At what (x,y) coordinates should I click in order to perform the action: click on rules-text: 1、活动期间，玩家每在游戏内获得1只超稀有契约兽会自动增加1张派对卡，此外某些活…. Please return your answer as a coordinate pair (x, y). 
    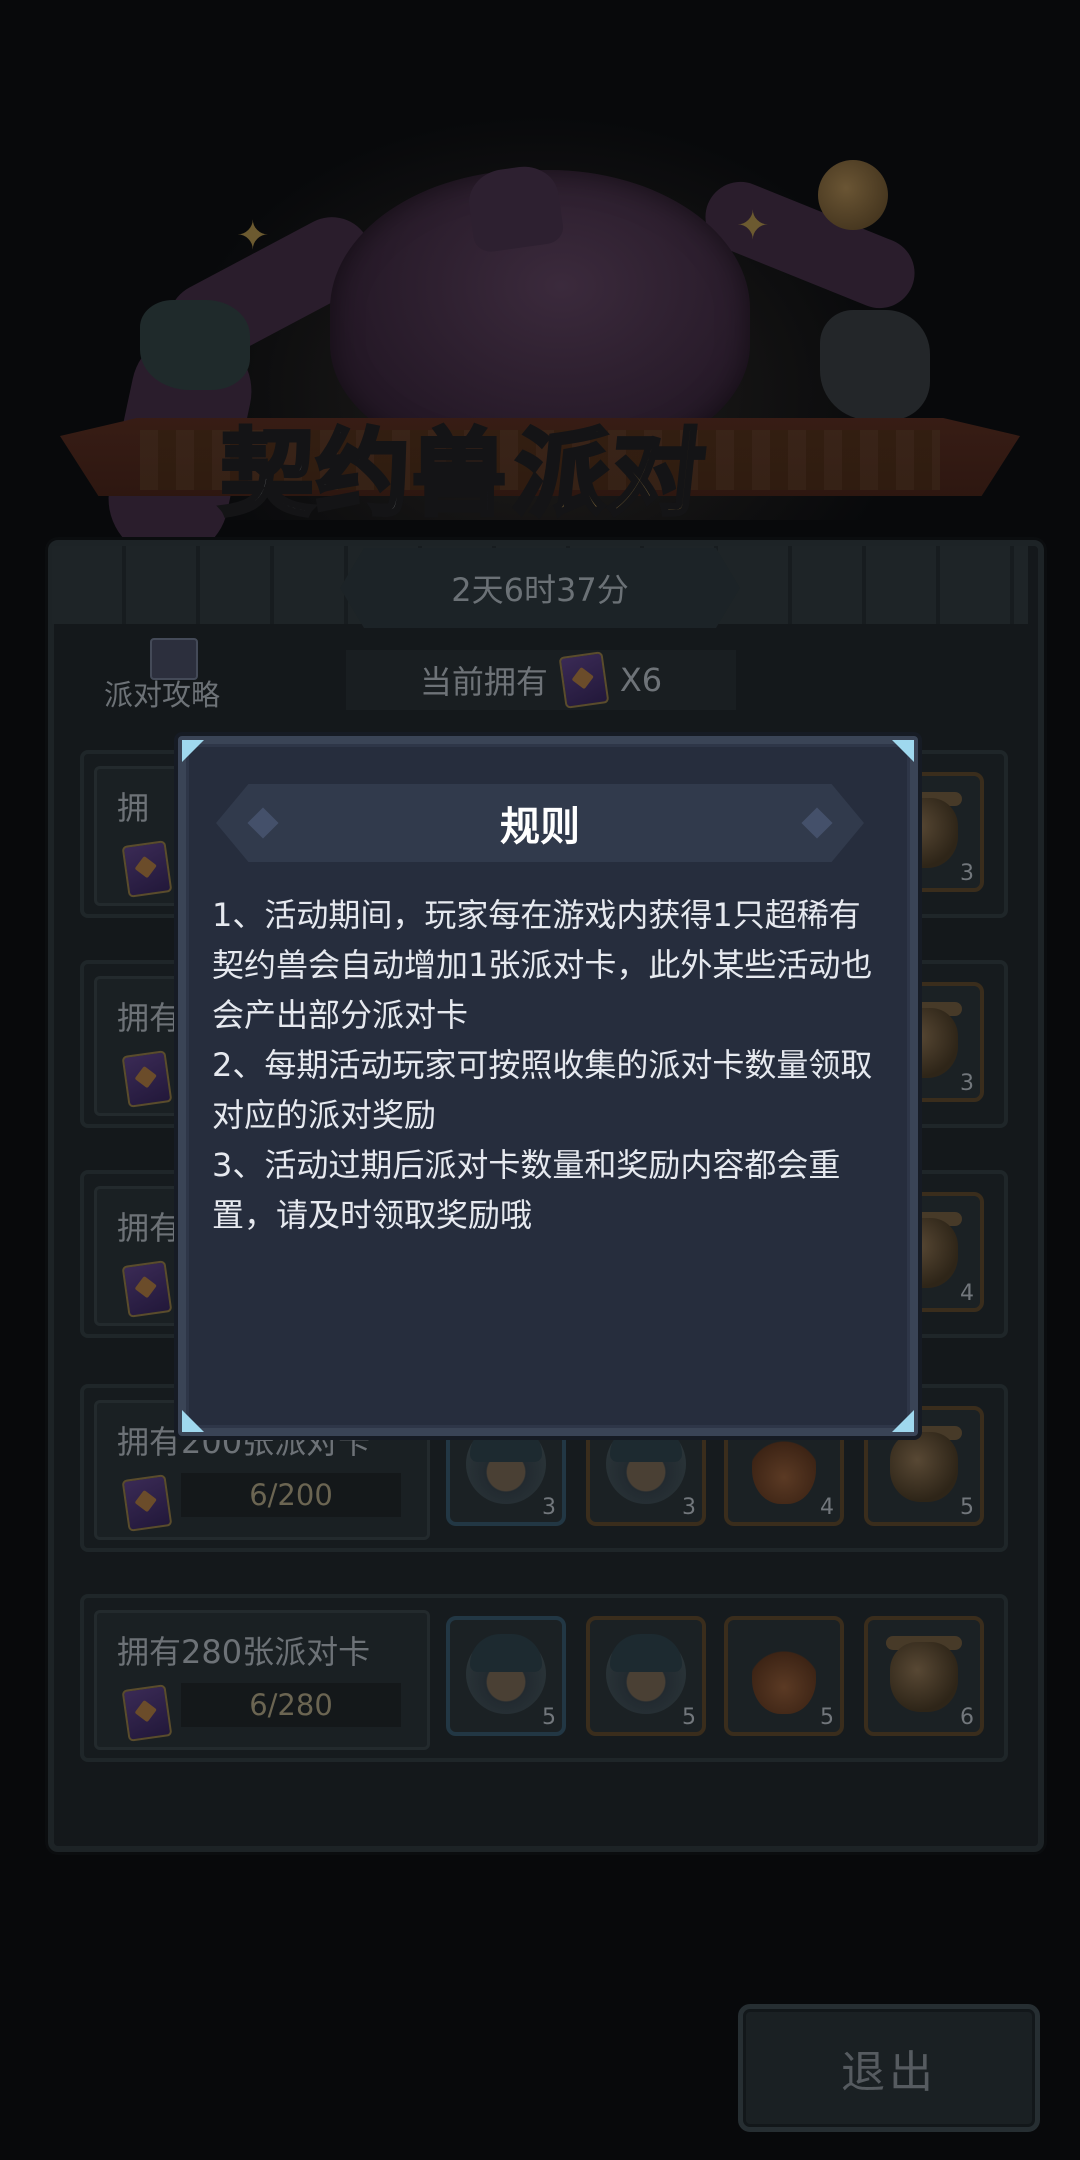
    Looking at the image, I should click on (544, 1065).